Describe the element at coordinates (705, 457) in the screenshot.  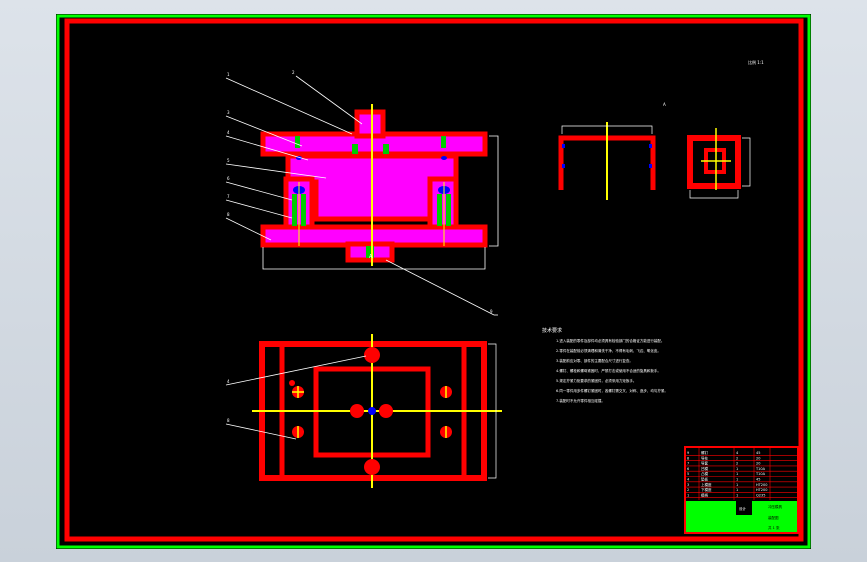
I see `parts-list-cell: 导柱` at that location.